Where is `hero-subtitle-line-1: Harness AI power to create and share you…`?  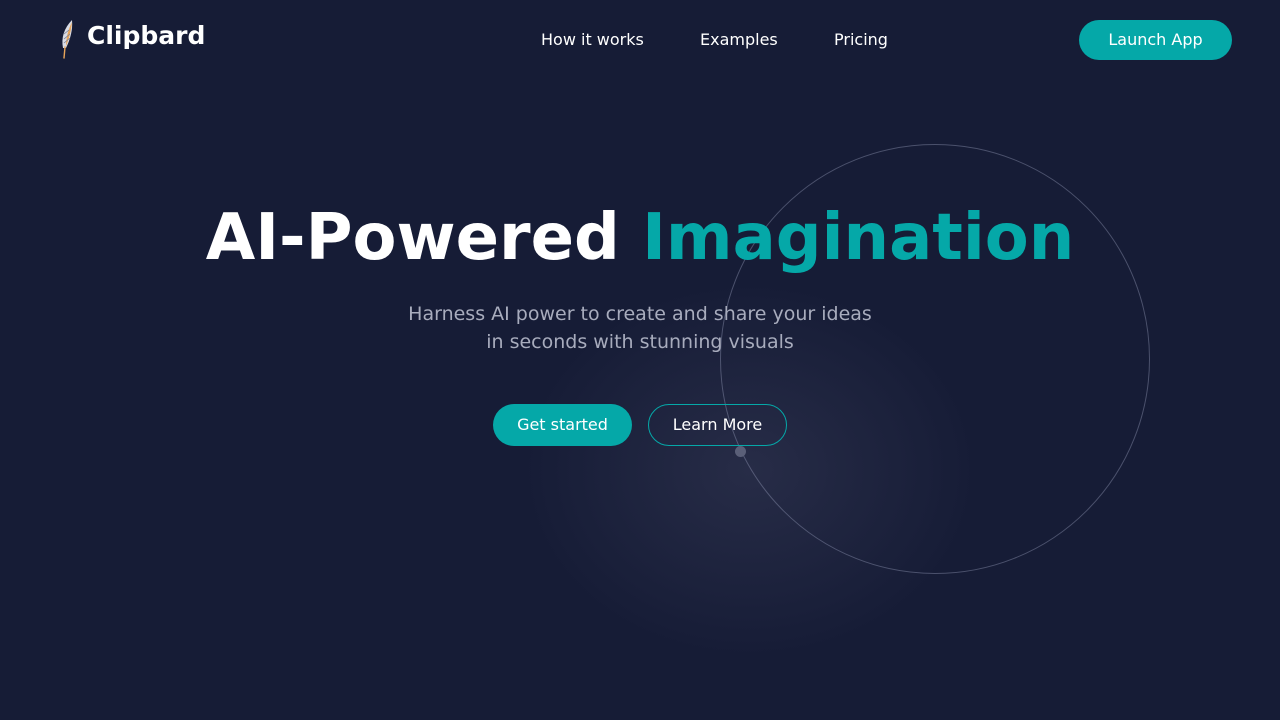 hero-subtitle-line-1: Harness AI power to create and share you… is located at coordinates (640, 314).